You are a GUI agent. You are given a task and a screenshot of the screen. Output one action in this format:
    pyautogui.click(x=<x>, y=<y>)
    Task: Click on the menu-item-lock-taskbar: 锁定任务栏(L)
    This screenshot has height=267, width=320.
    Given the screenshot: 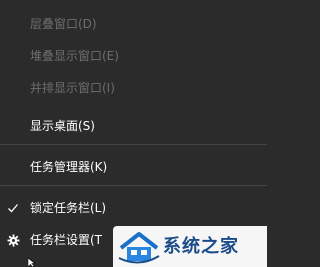 What is the action you would take?
    pyautogui.click(x=133, y=208)
    